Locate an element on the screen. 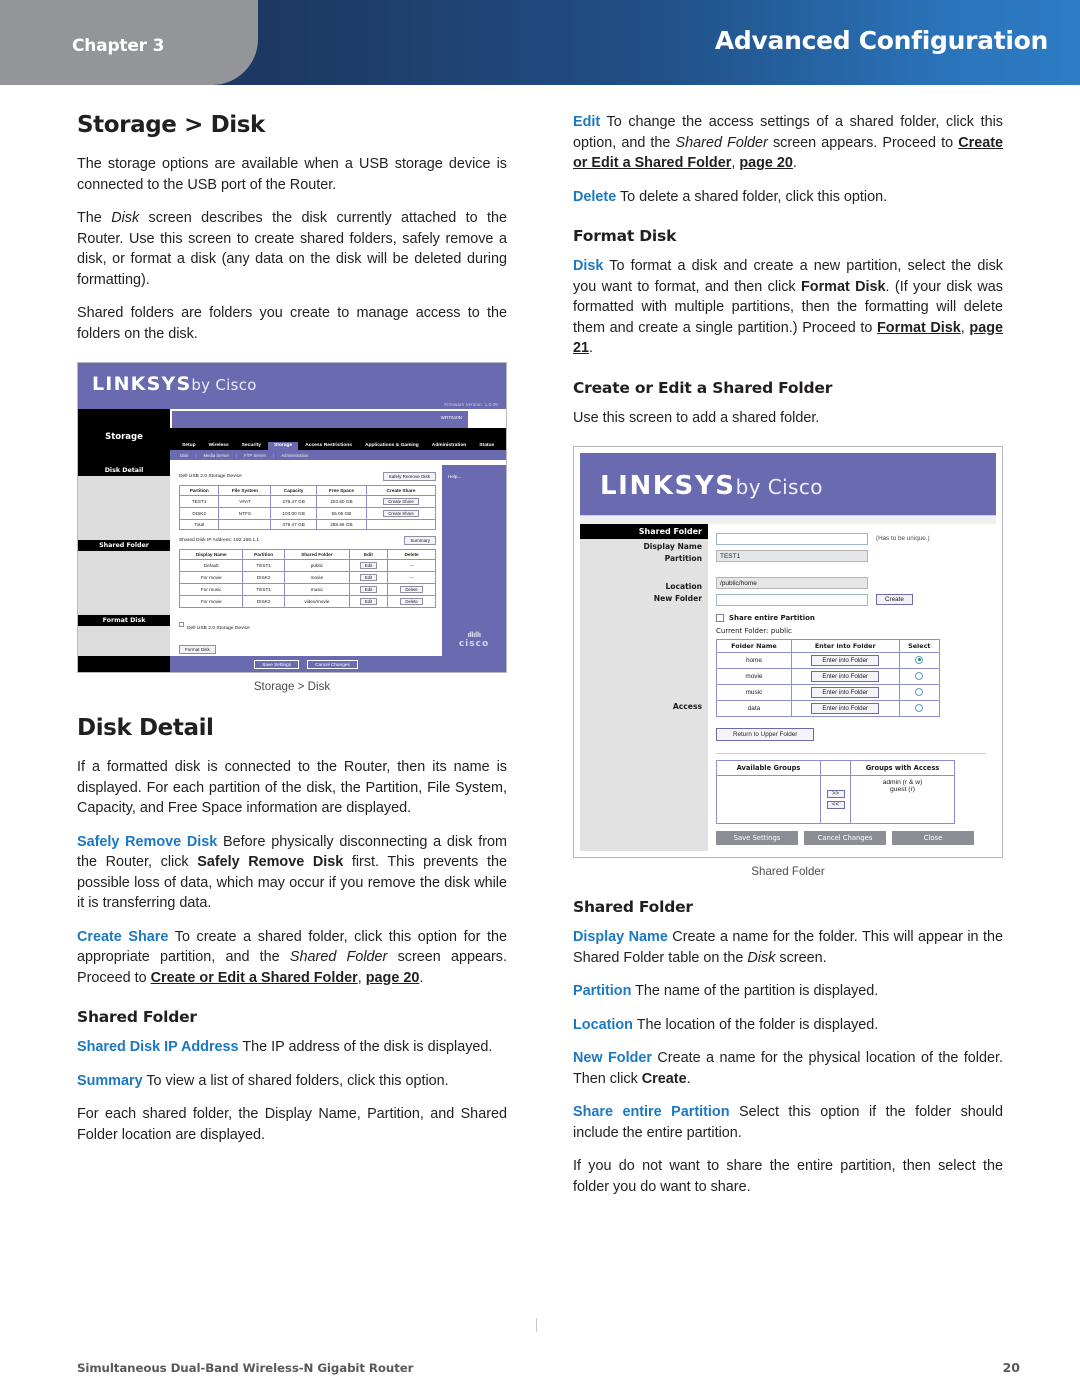  hint-display-name: (Has to be unique.) is located at coordinates (903, 538).